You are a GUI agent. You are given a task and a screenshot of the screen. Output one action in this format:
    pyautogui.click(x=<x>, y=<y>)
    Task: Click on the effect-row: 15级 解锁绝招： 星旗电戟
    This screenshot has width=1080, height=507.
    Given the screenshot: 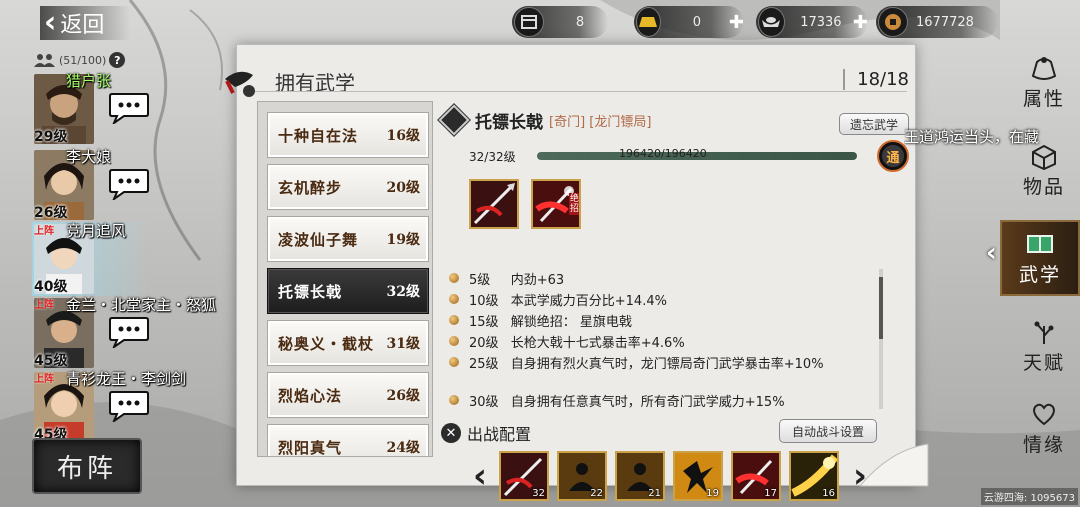 What is the action you would take?
    pyautogui.click(x=669, y=321)
    